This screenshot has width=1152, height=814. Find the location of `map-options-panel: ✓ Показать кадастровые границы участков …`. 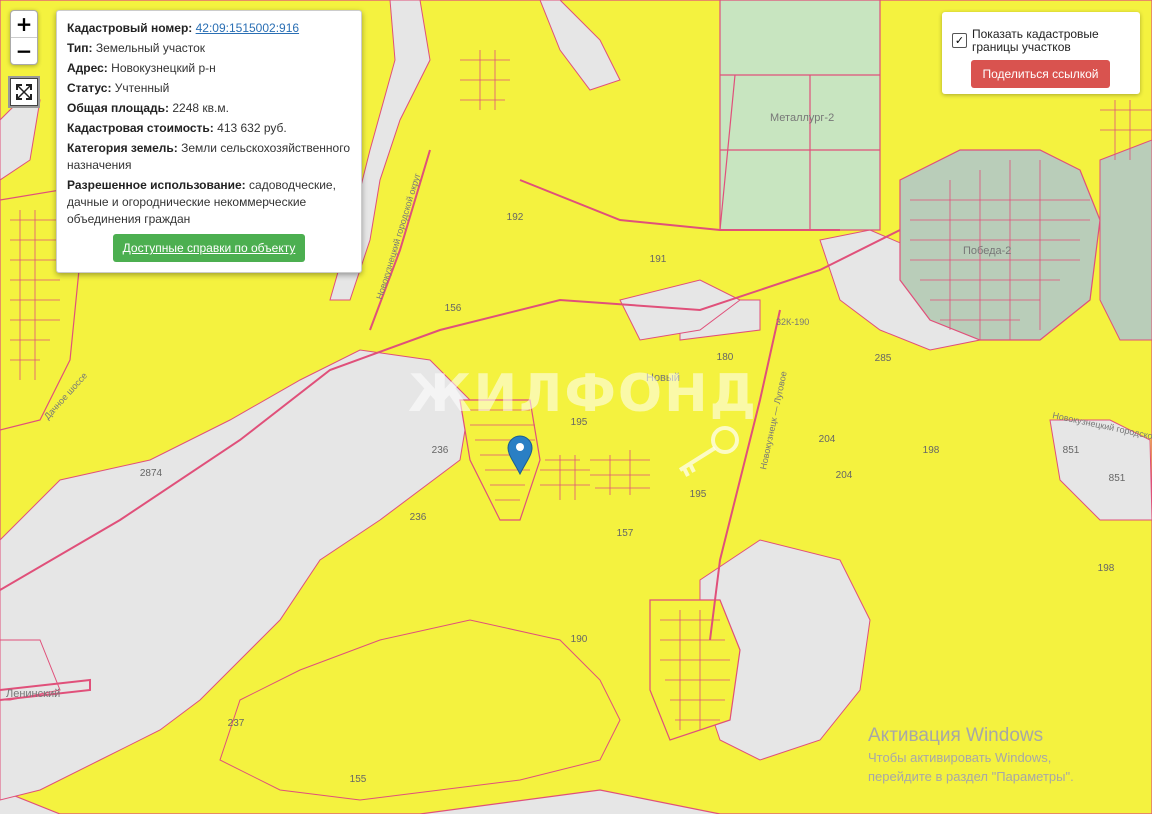

map-options-panel: ✓ Показать кадастровые границы участков … is located at coordinates (1041, 53).